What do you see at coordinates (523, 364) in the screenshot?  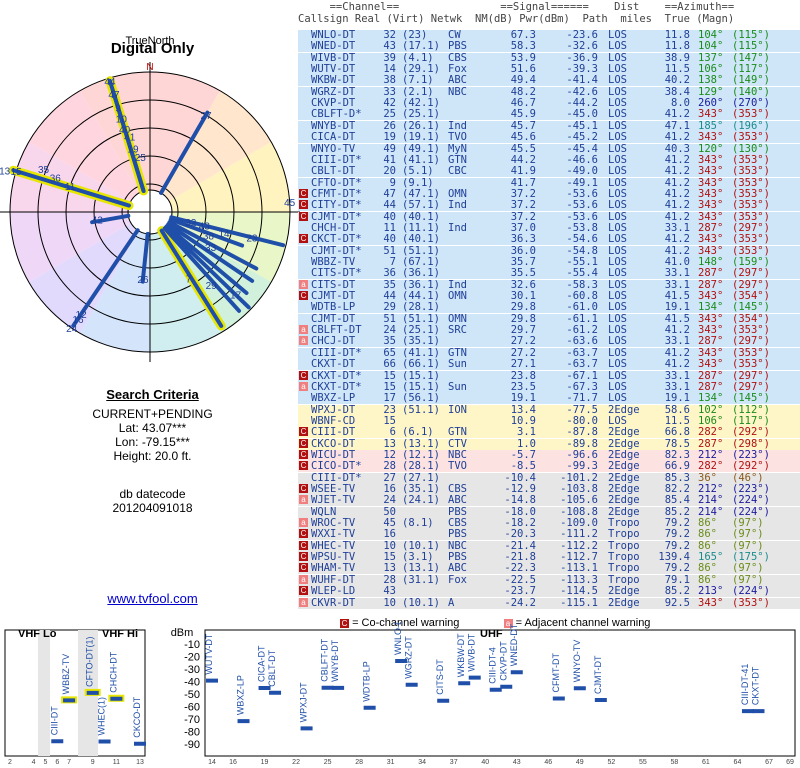 I see `cell-nm: 27.1` at bounding box center [523, 364].